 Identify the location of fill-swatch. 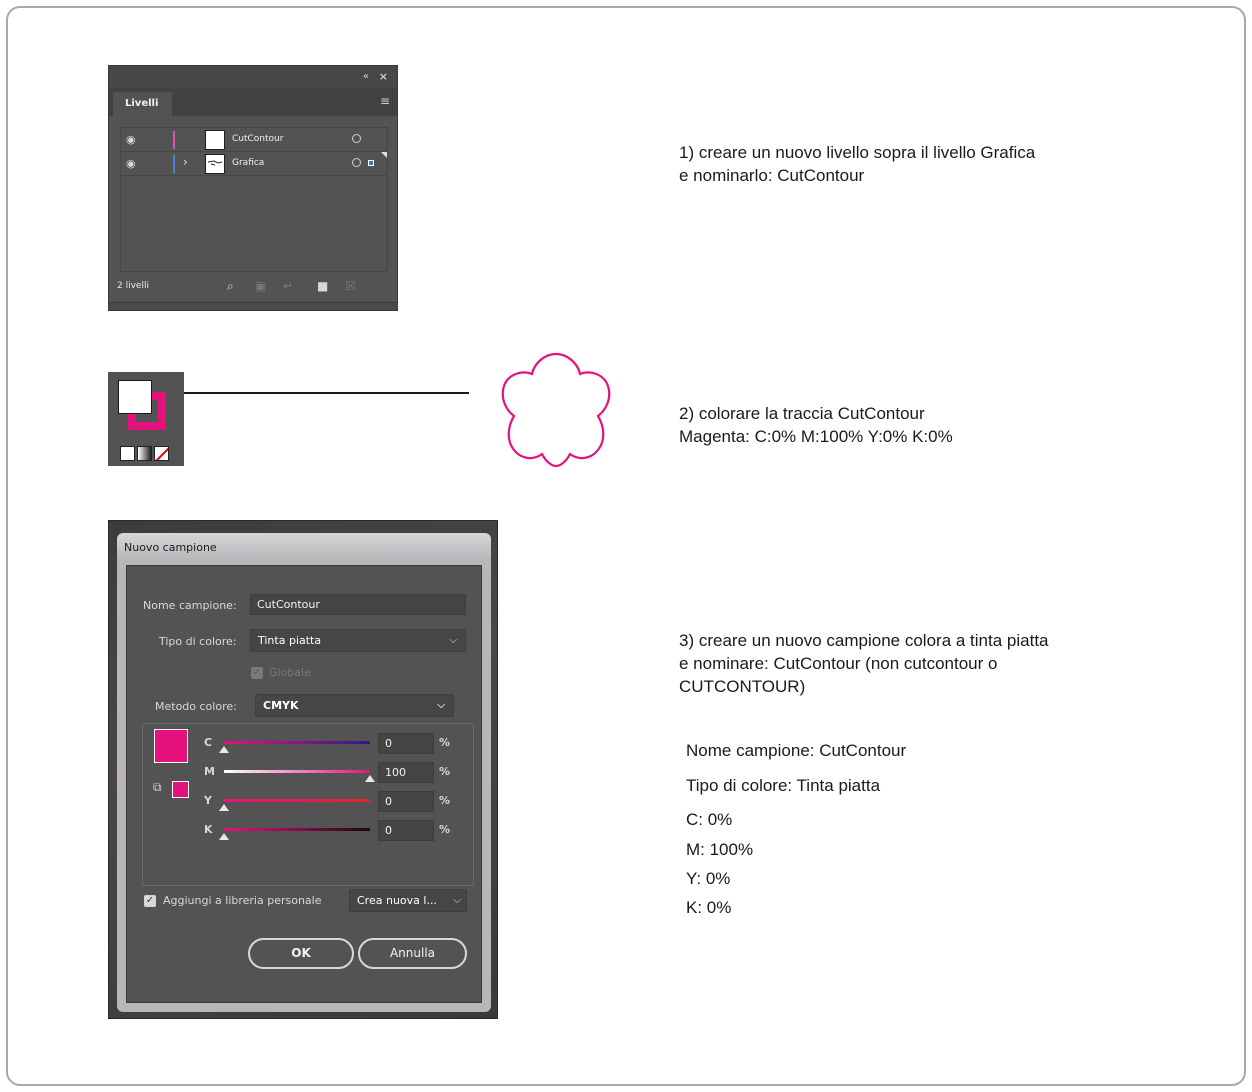
(135, 397).